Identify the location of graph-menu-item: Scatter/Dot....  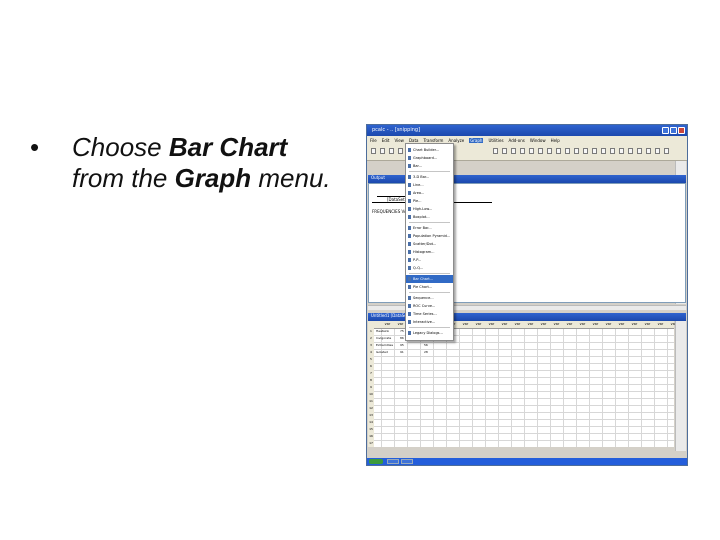
(429, 244).